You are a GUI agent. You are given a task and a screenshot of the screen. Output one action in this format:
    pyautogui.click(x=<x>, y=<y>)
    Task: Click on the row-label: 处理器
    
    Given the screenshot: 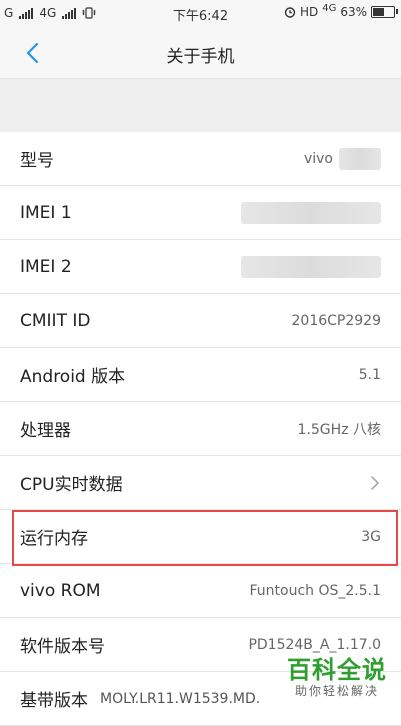 What is the action you would take?
    pyautogui.click(x=45, y=431)
    